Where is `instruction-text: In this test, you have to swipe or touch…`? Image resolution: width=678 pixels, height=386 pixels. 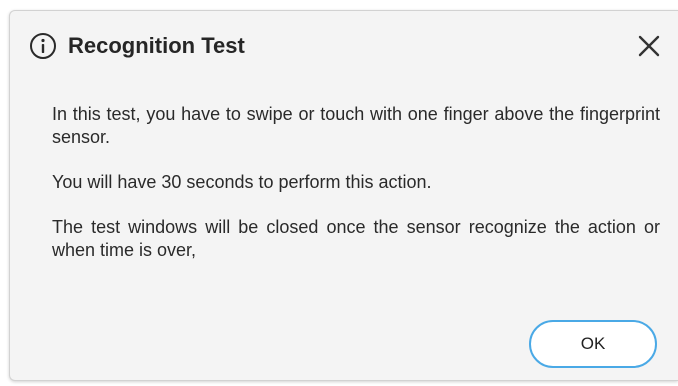
instruction-text: In this test, you have to swipe or touch… is located at coordinates (356, 125).